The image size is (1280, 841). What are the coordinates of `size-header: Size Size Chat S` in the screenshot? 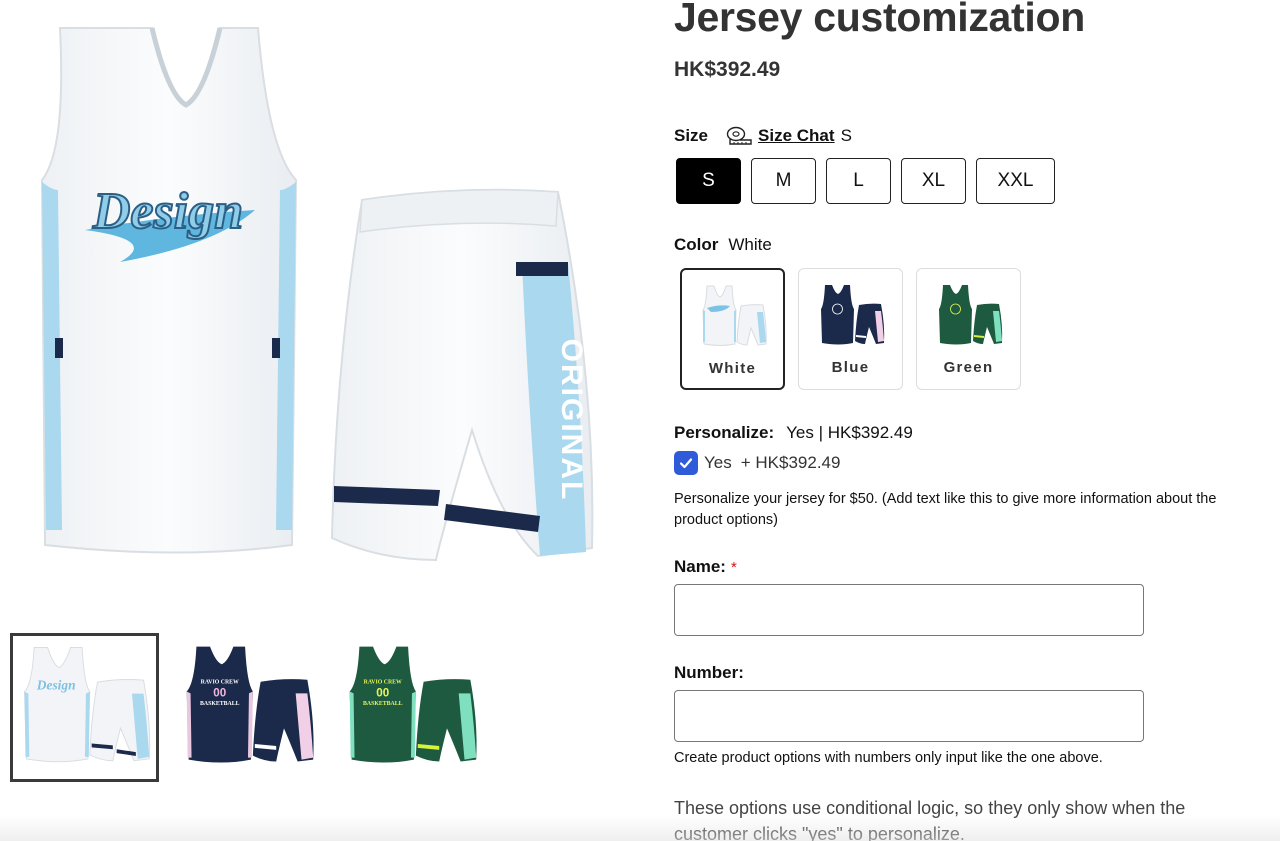 It's located at (763, 136).